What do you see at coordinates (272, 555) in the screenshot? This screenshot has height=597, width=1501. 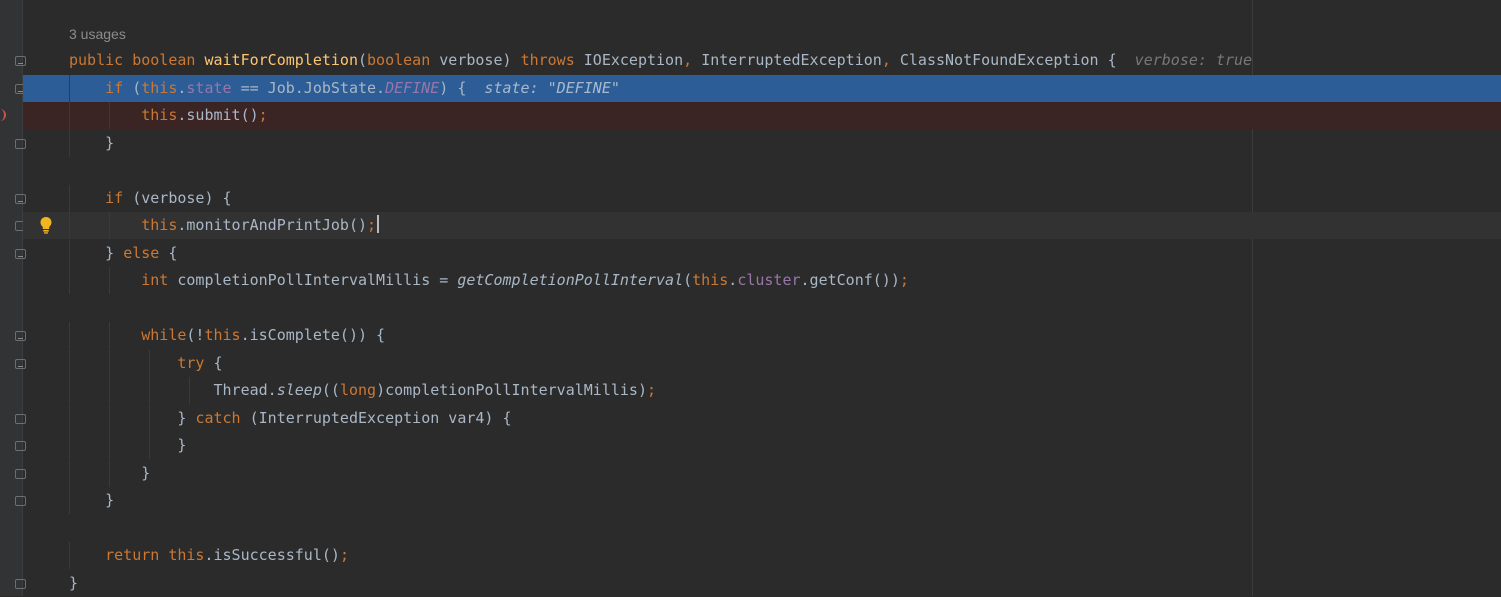 I see `code-token: .isSuccessful()` at bounding box center [272, 555].